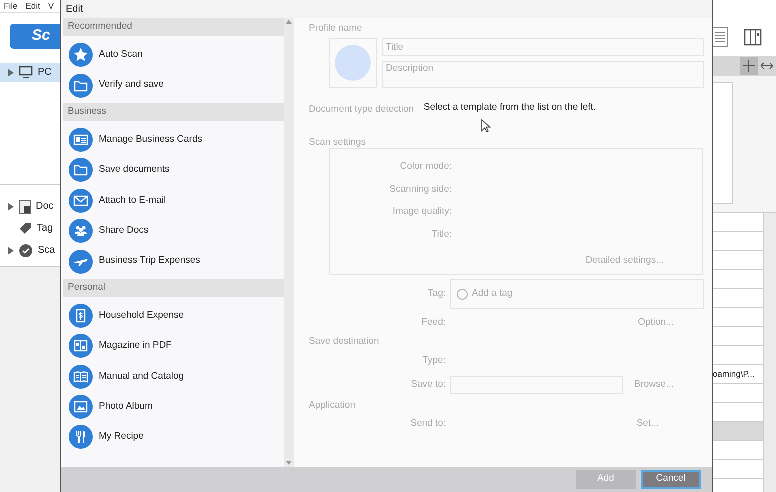 This screenshot has width=776, height=492. Describe the element at coordinates (173, 316) in the screenshot. I see `template-item: Household Expense` at that location.